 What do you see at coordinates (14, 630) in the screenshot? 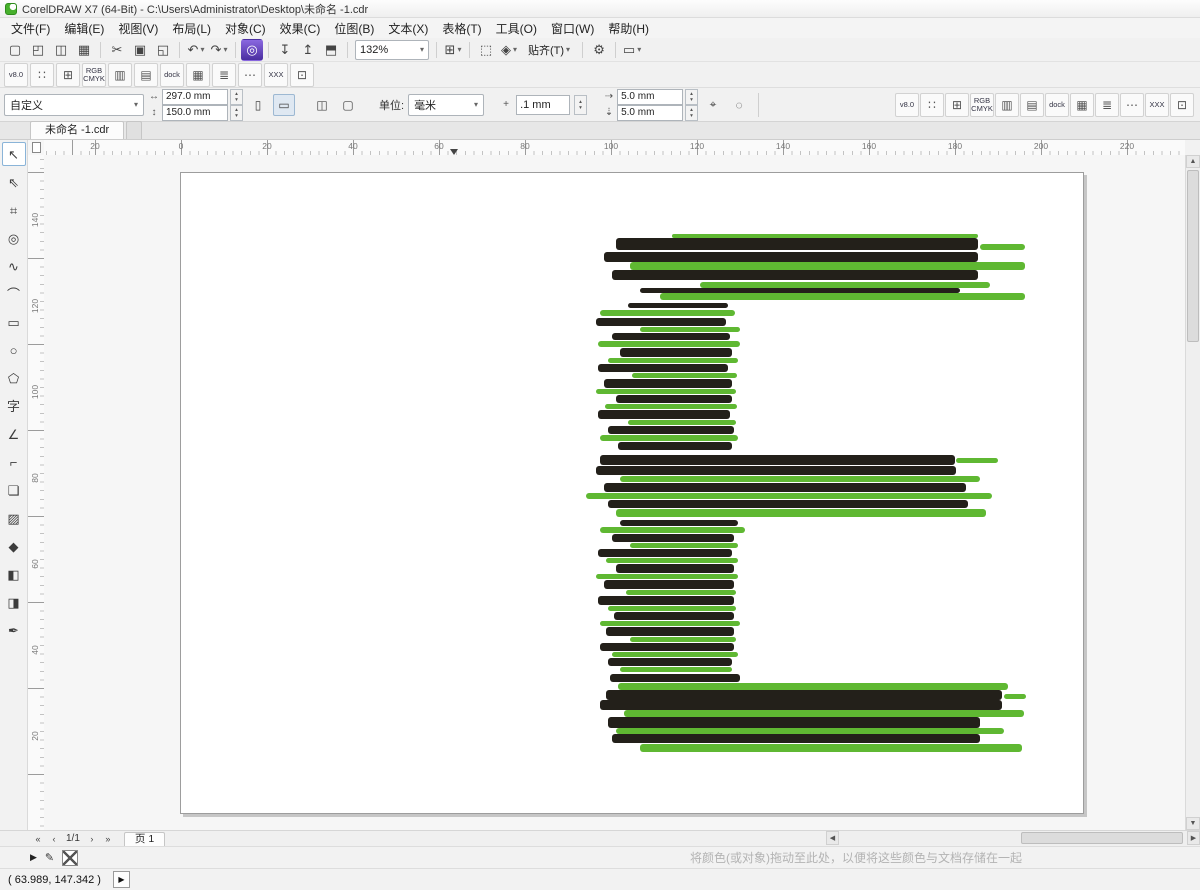
I see `outline-pen-tool: ✒` at bounding box center [14, 630].